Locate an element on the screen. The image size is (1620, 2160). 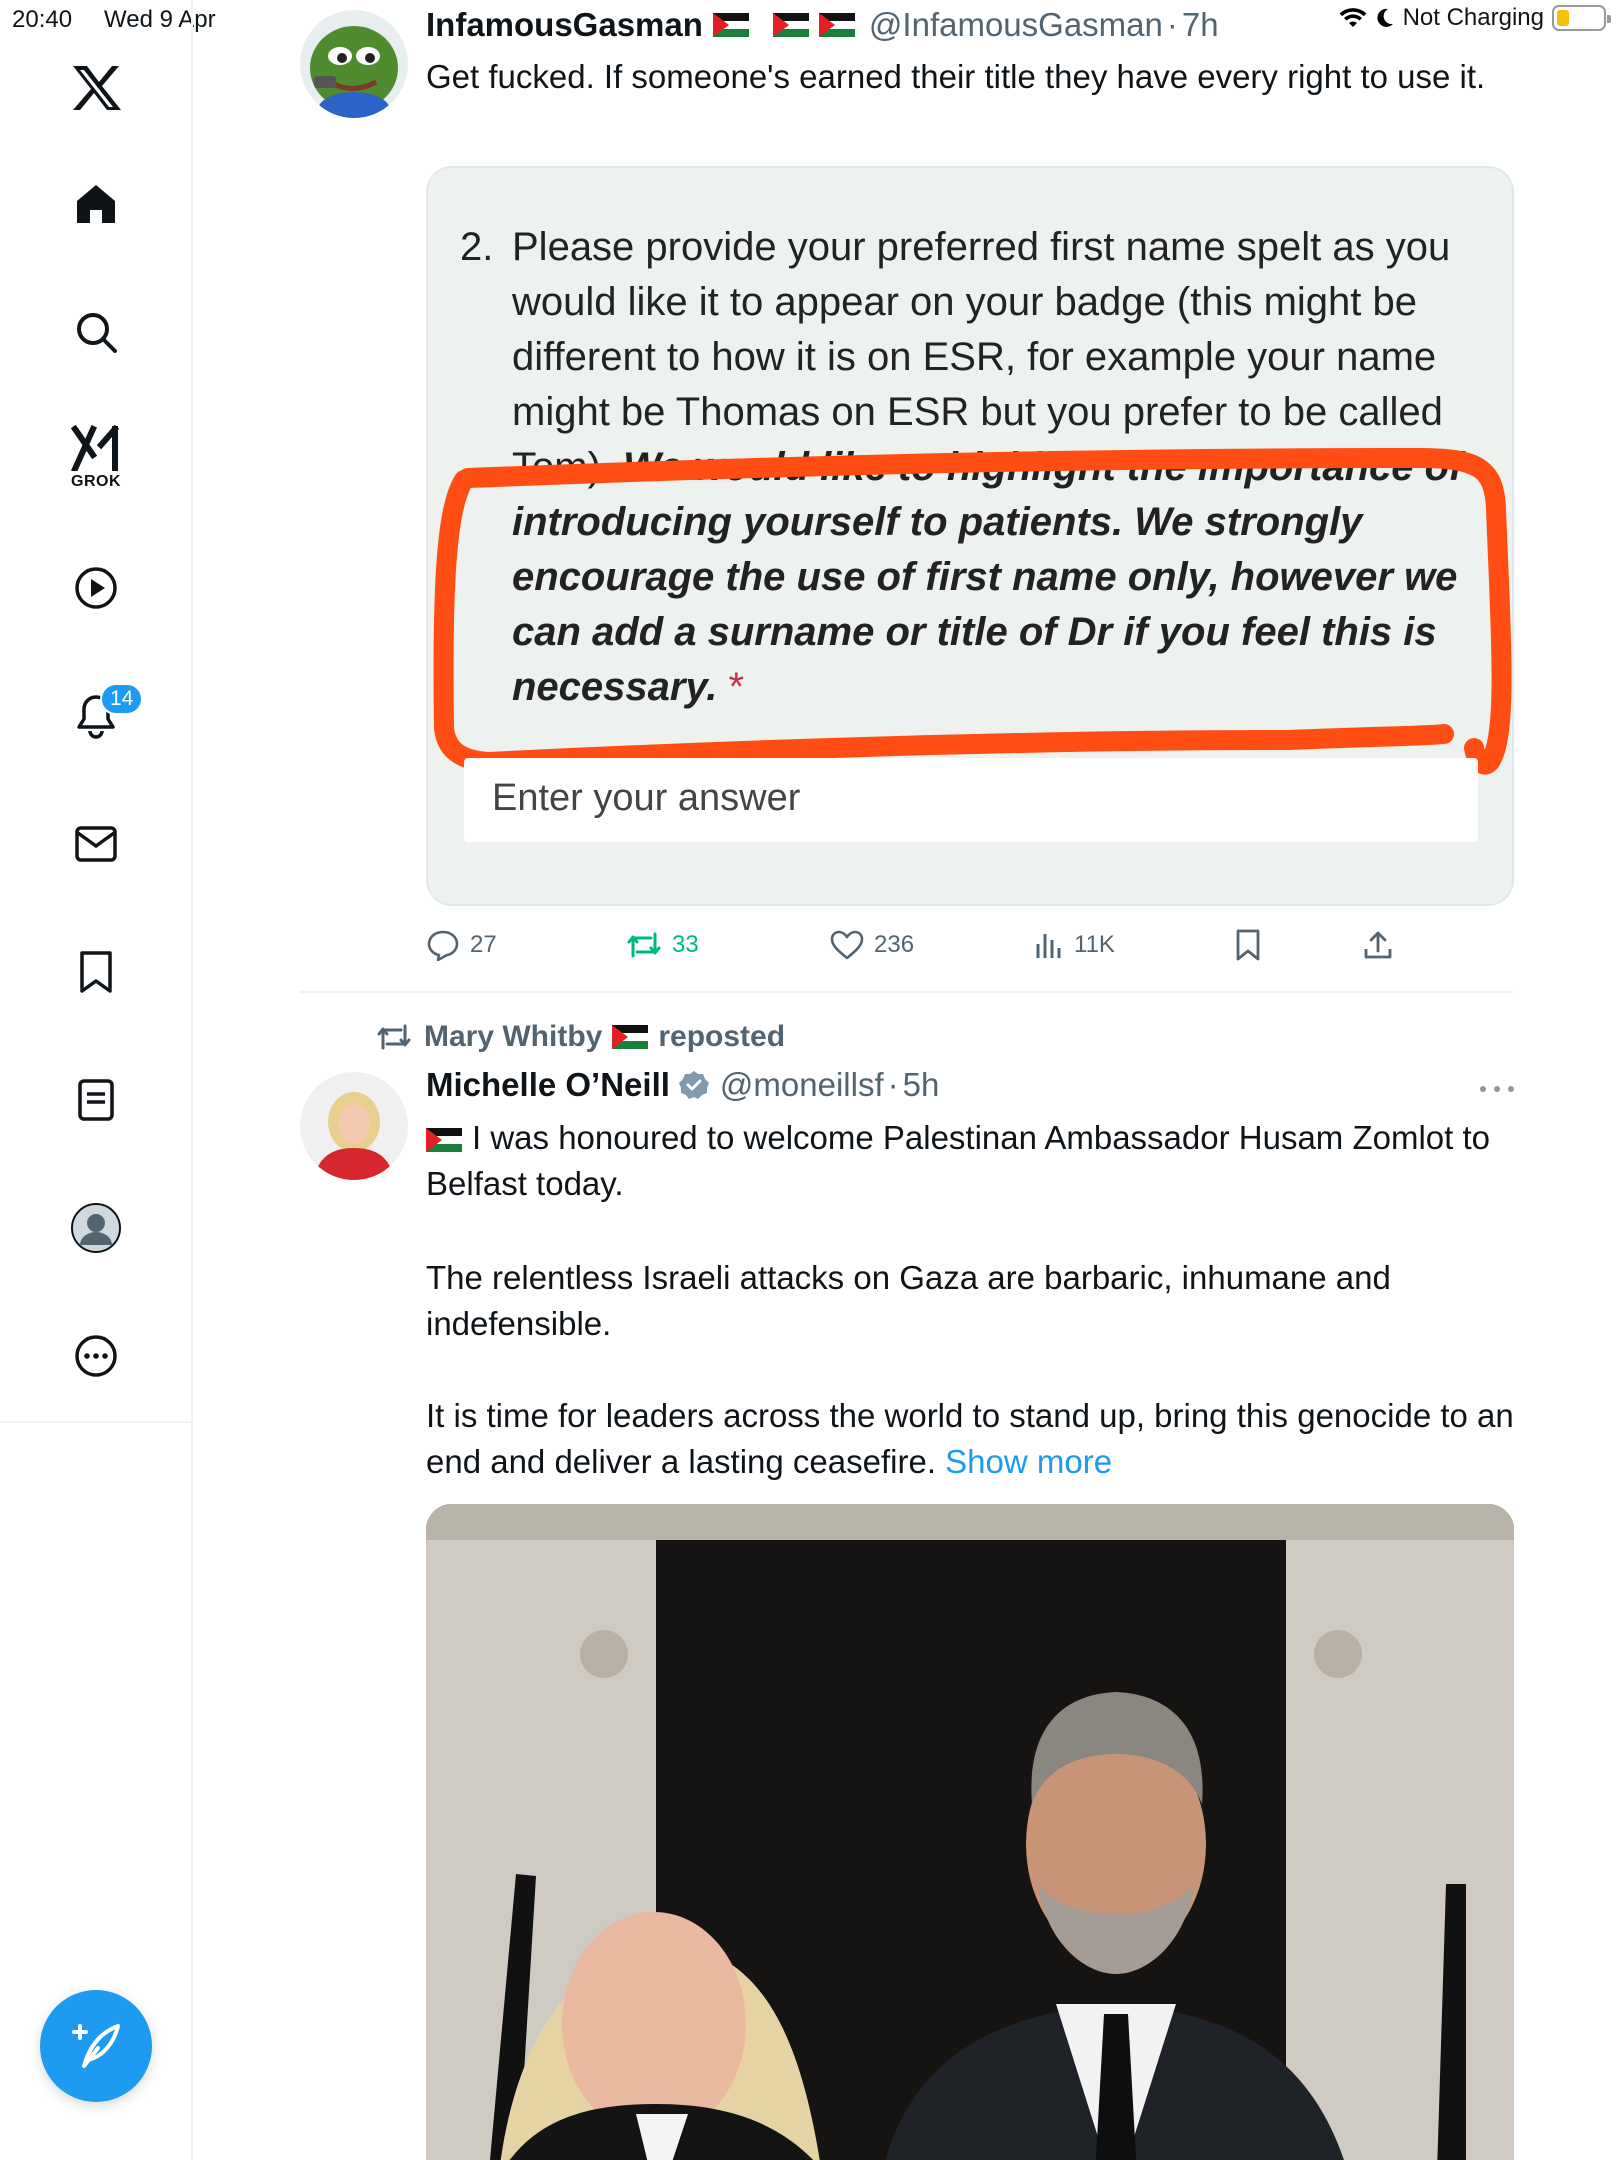
share-button is located at coordinates (1378, 945).